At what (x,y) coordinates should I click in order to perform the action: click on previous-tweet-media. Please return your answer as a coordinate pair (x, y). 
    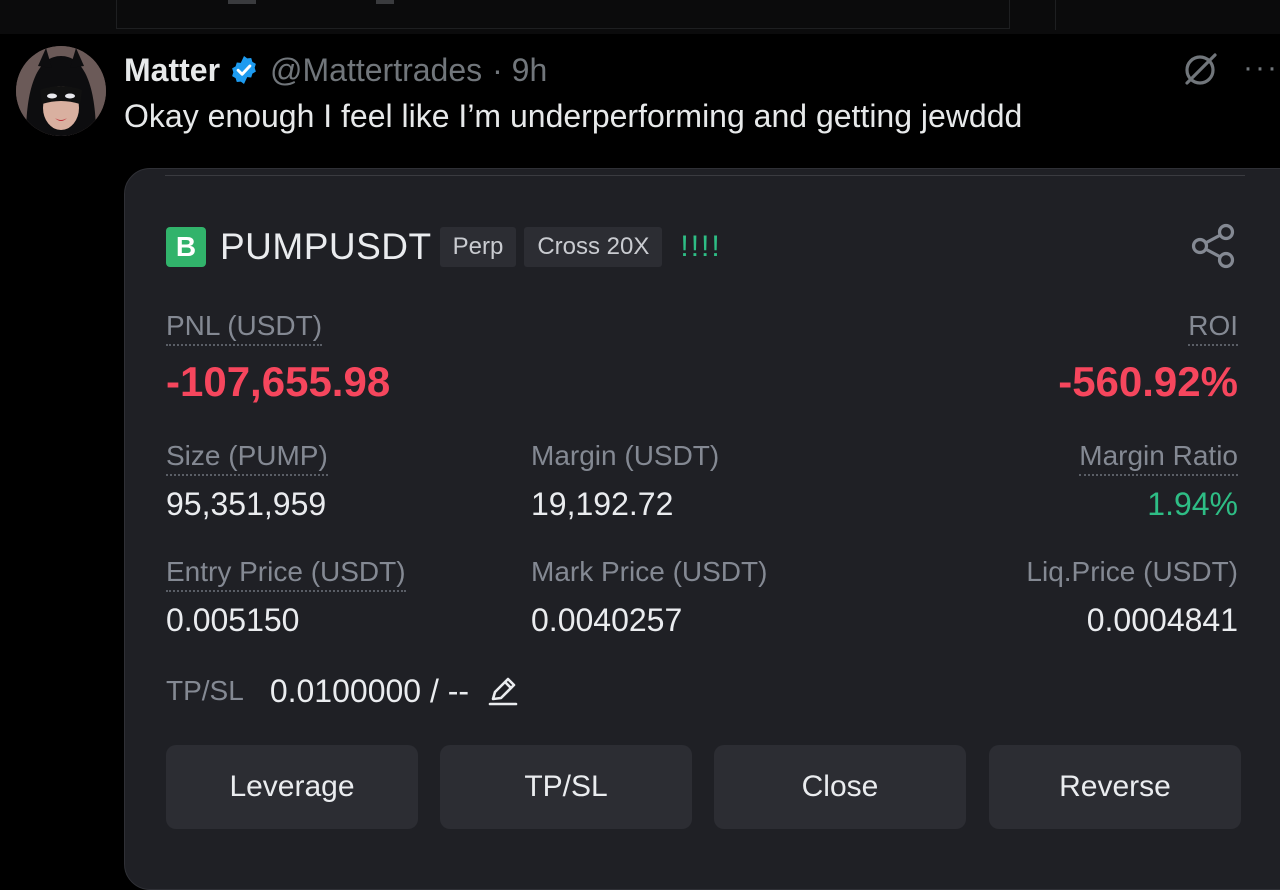
    Looking at the image, I should click on (563, 14).